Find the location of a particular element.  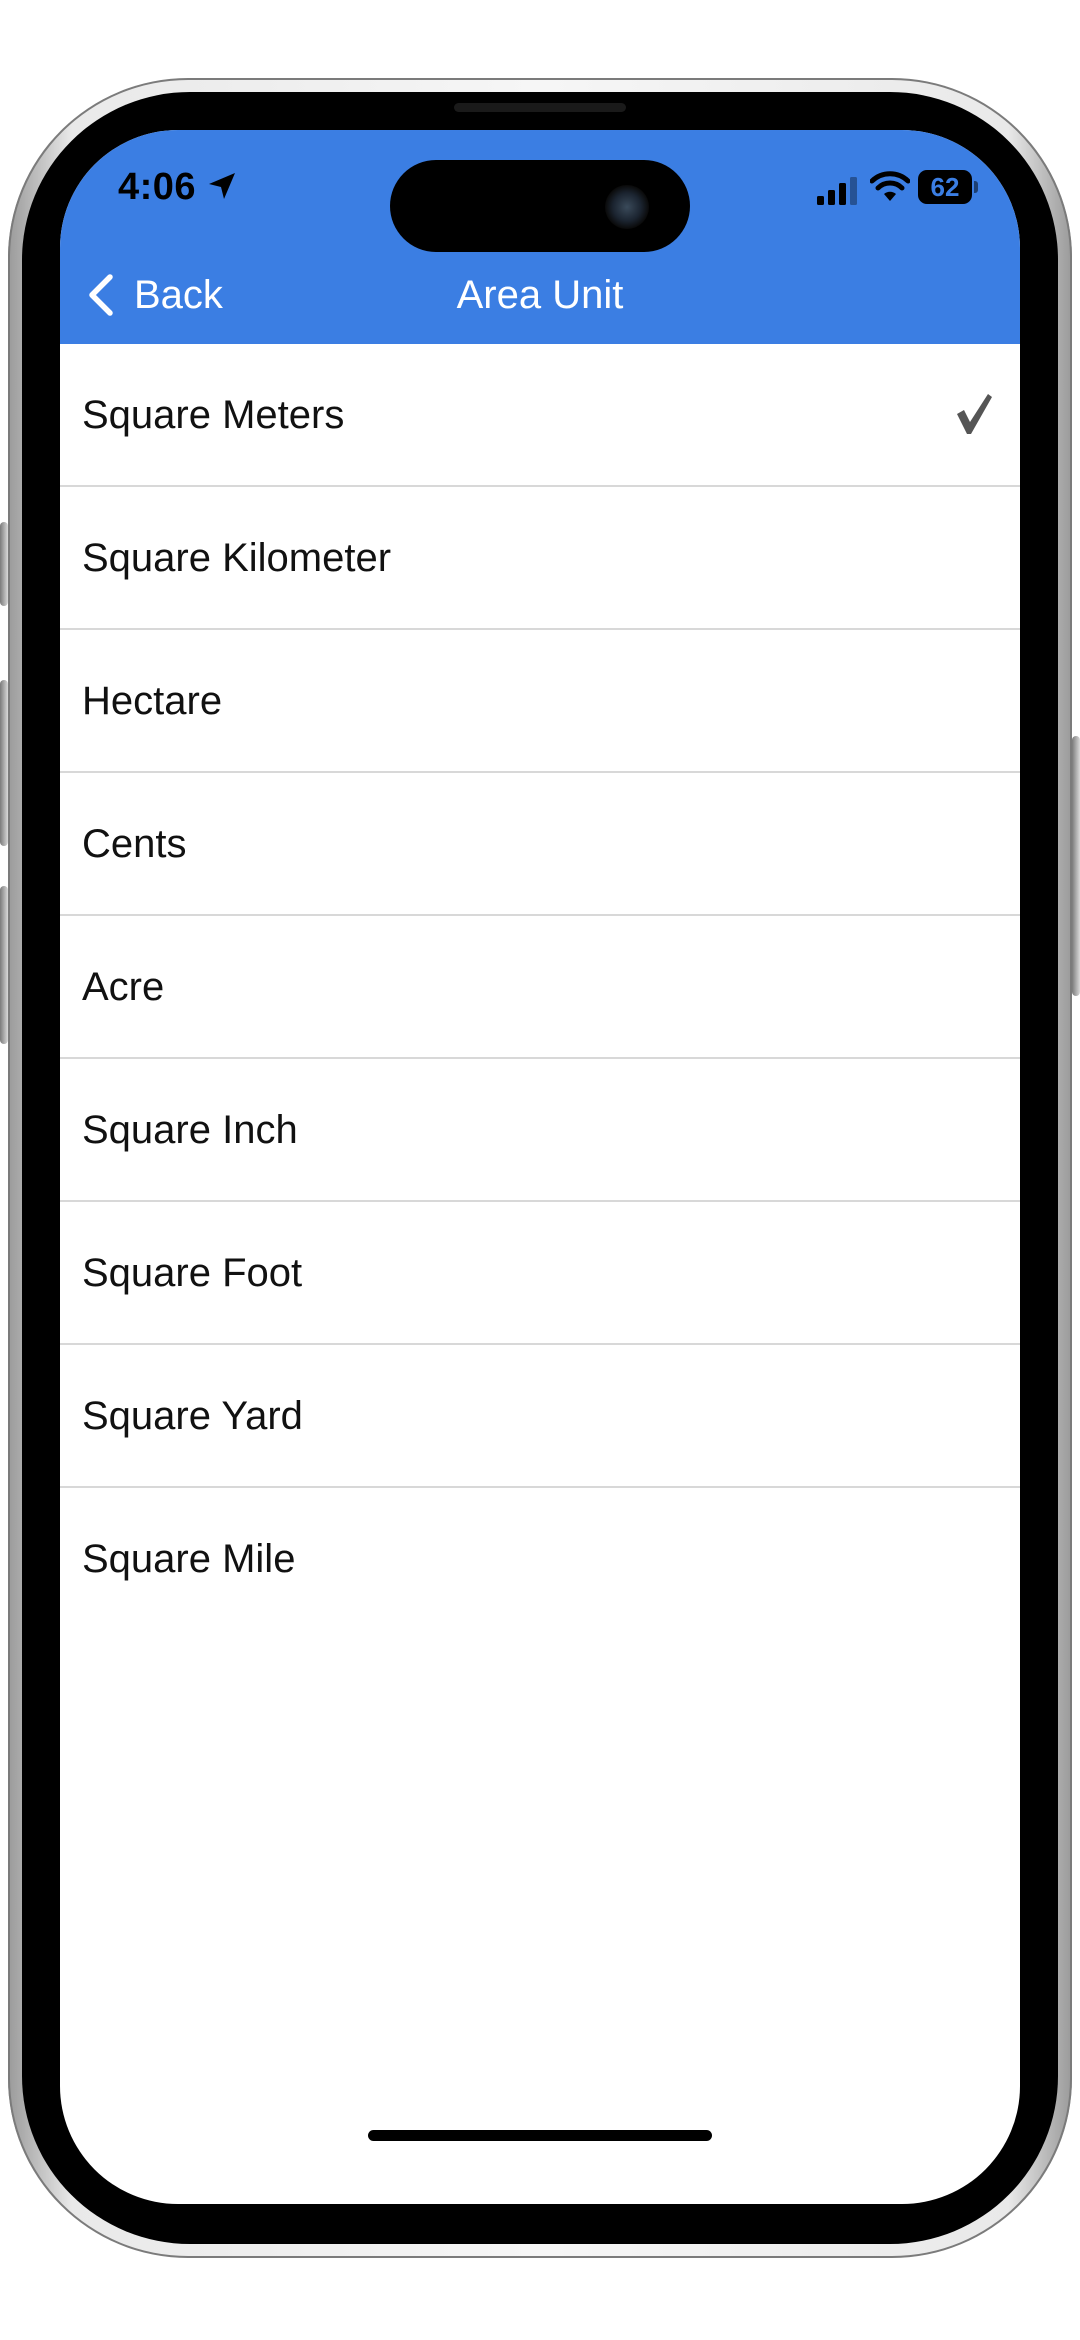

list-item-hectare: Hectare is located at coordinates (540, 701).